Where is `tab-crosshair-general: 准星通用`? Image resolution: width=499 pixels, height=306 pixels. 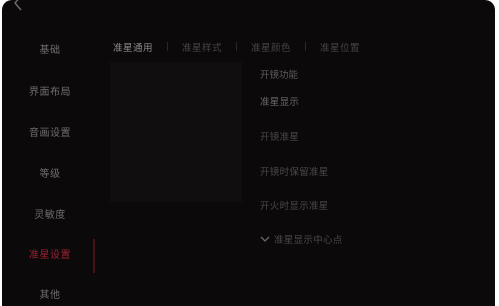
tab-crosshair-general: 准星通用 is located at coordinates (133, 49).